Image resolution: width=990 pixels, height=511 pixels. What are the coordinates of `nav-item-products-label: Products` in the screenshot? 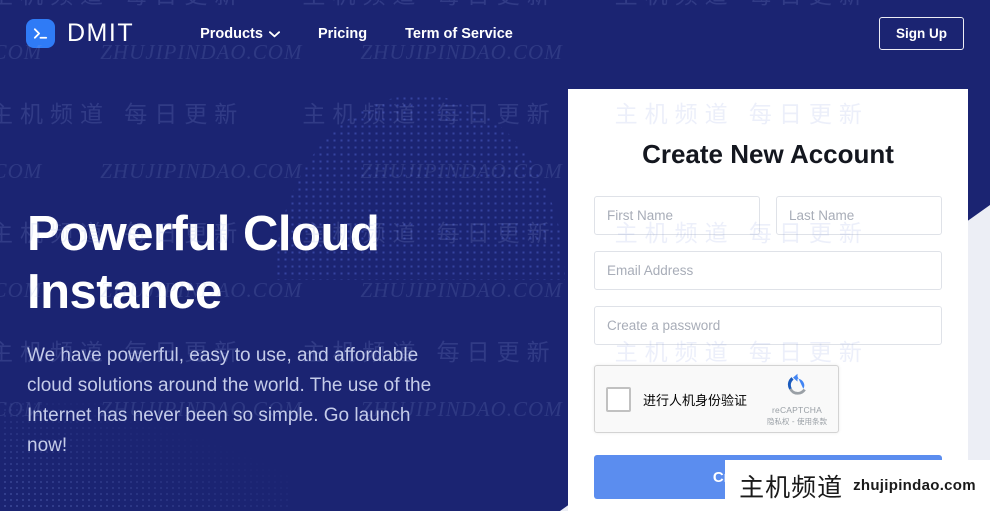 It's located at (231, 33).